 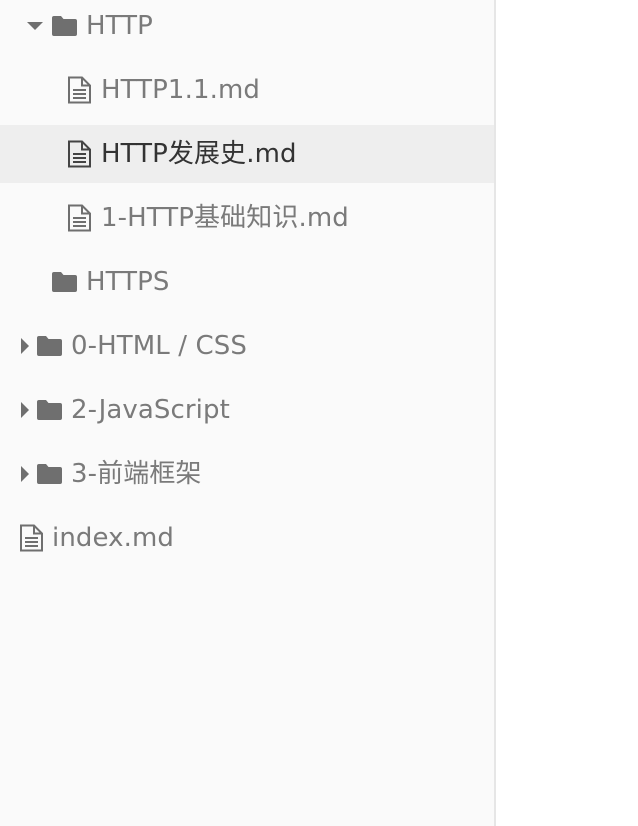 I want to click on tree-folder-http: HTTP, so click(x=247, y=27).